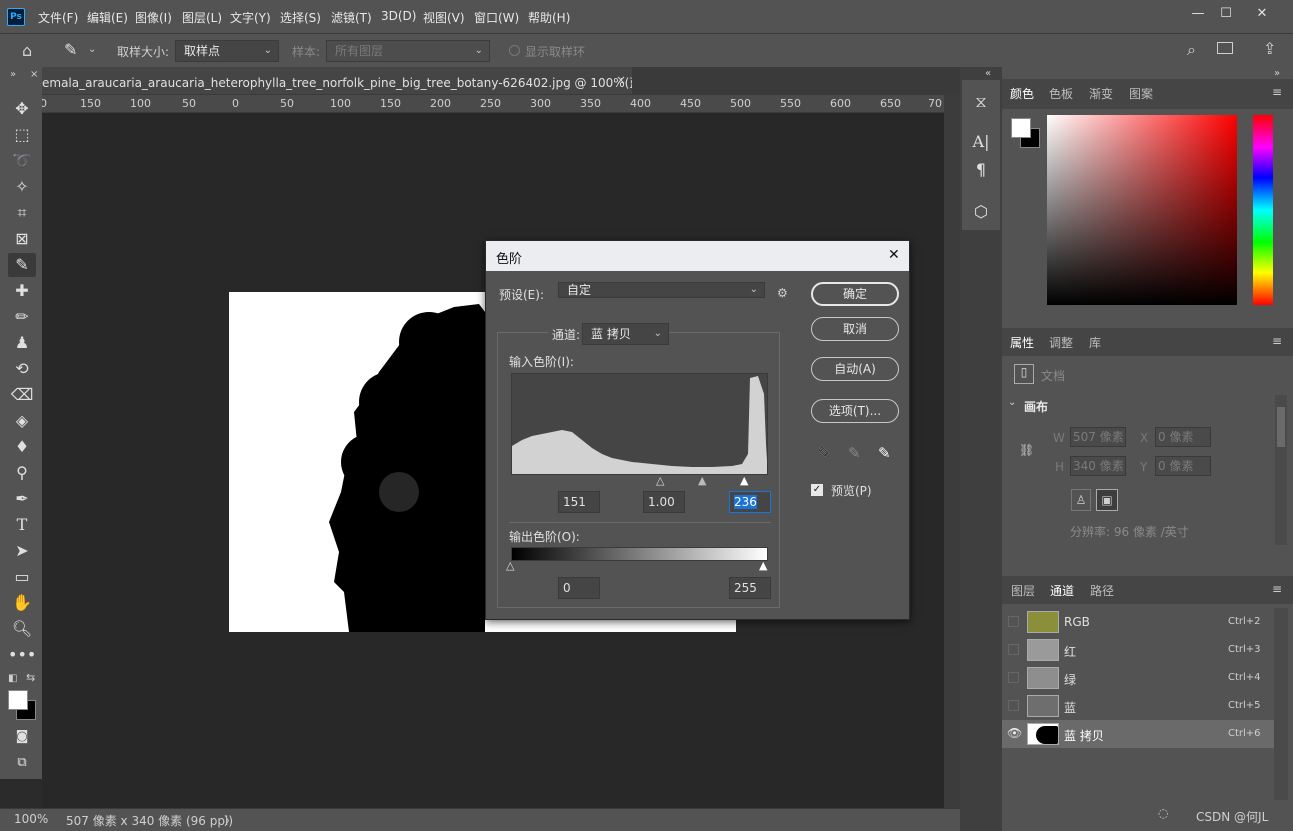  Describe the element at coordinates (1026, 450) in the screenshot. I see `link-icon: ⛓` at that location.